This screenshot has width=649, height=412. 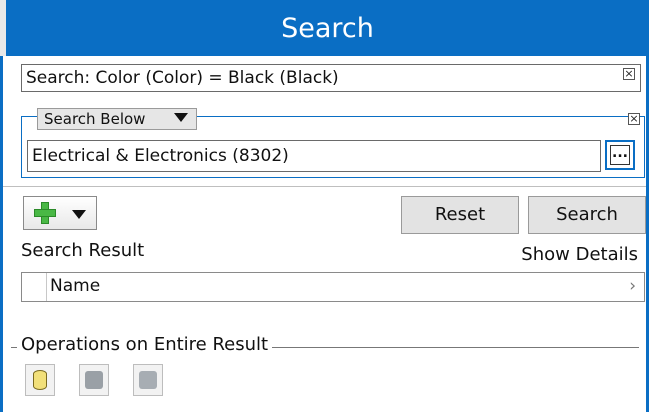 I want to click on column-separator, so click(x=46, y=287).